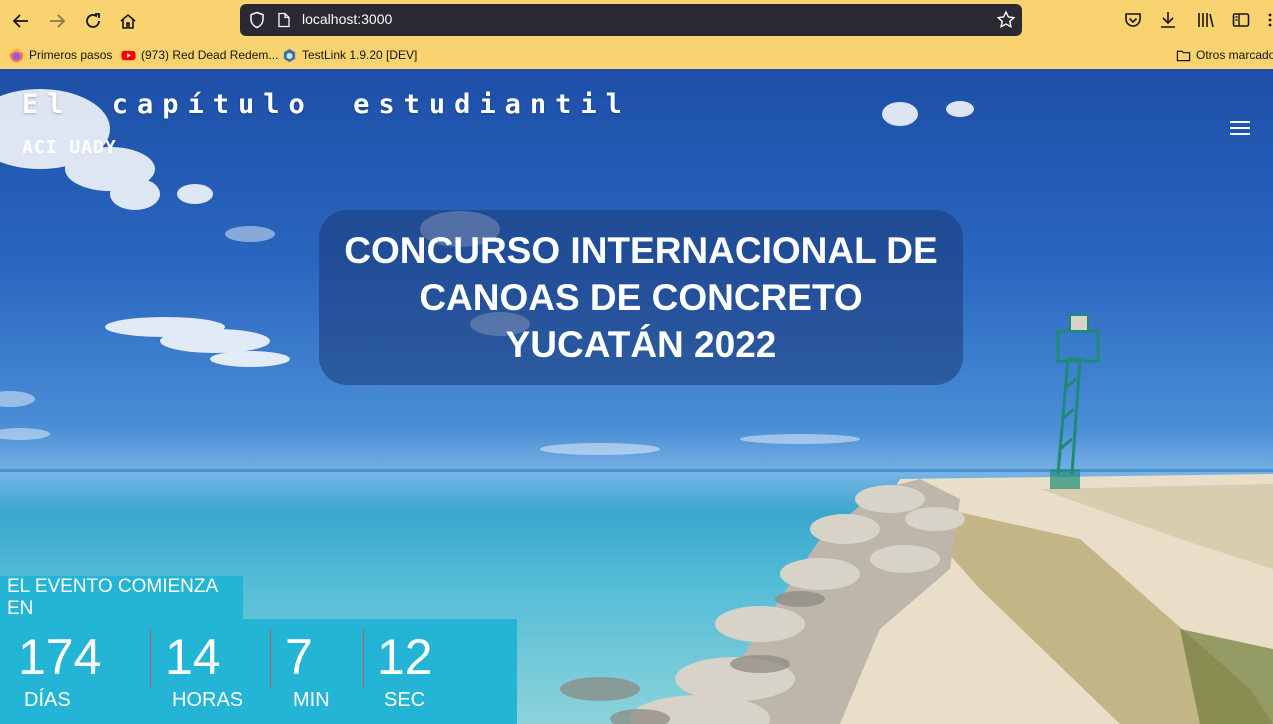 The width and height of the screenshot is (1273, 724). What do you see at coordinates (193, 657) in the screenshot?
I see `countdown-value: 14` at bounding box center [193, 657].